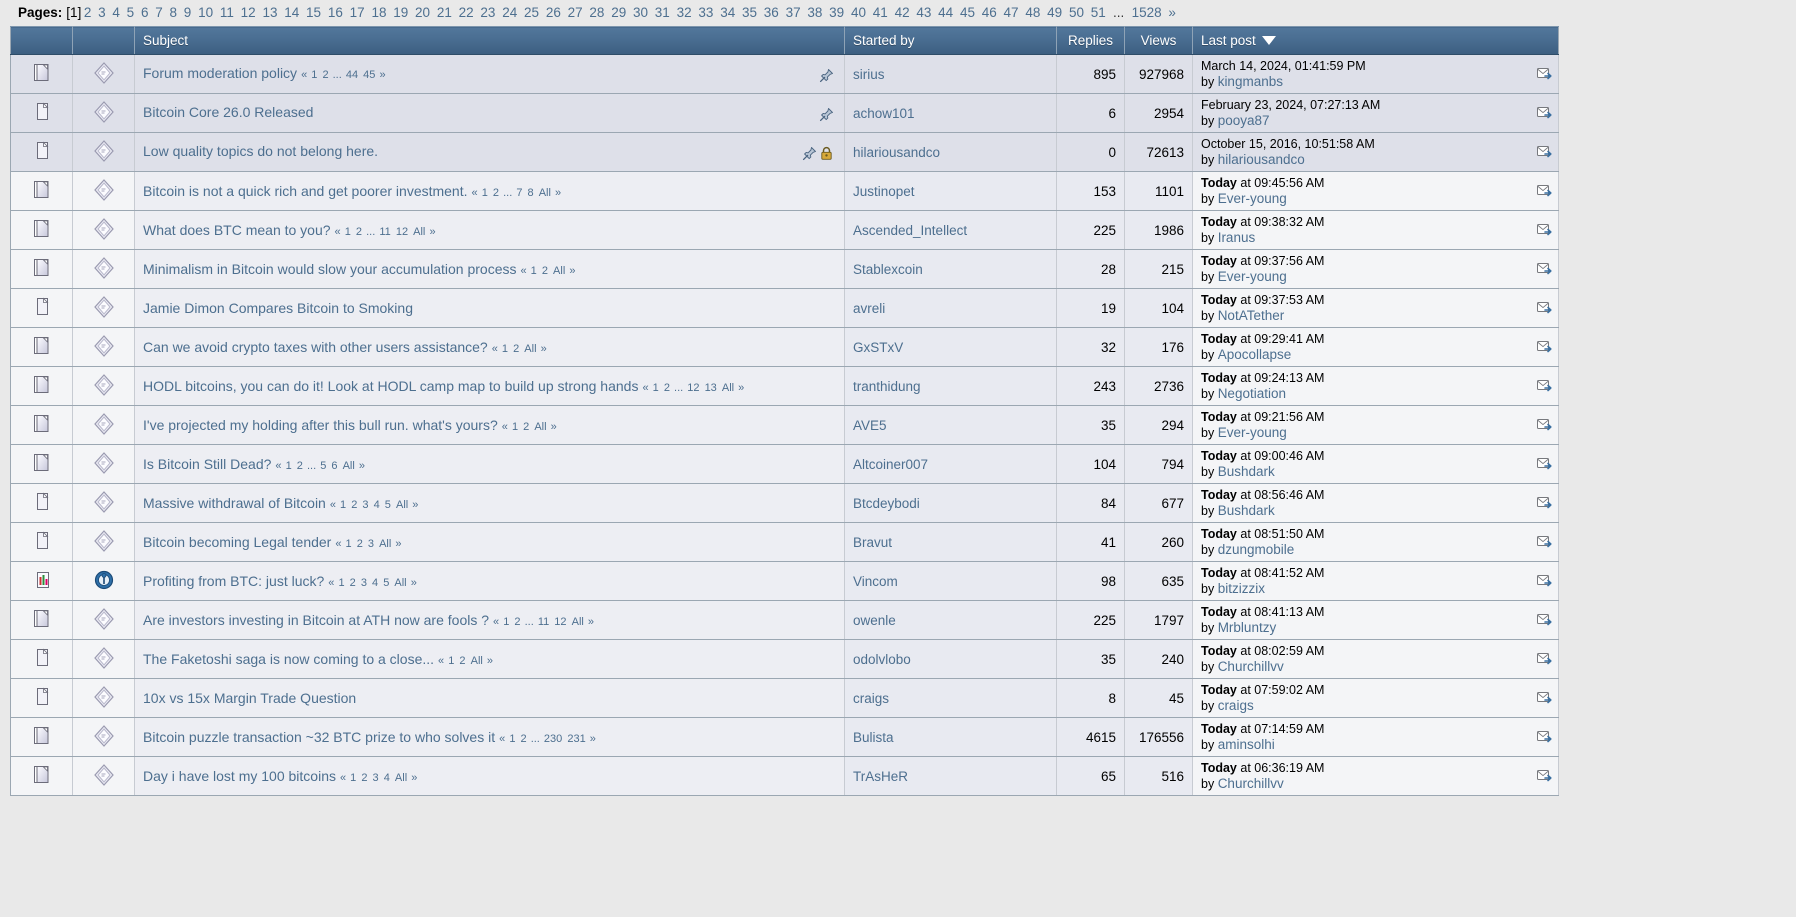 This screenshot has width=1796, height=917. I want to click on pagination-page-45: 45, so click(967, 12).